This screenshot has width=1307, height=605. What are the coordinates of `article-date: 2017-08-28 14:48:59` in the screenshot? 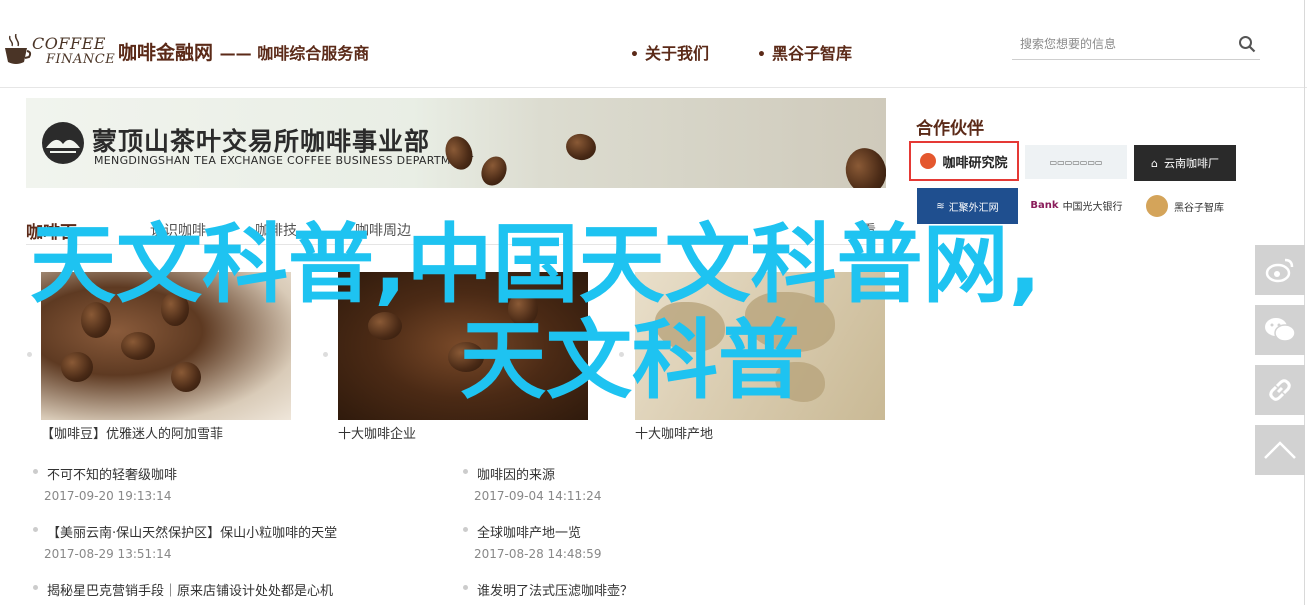 It's located at (538, 554).